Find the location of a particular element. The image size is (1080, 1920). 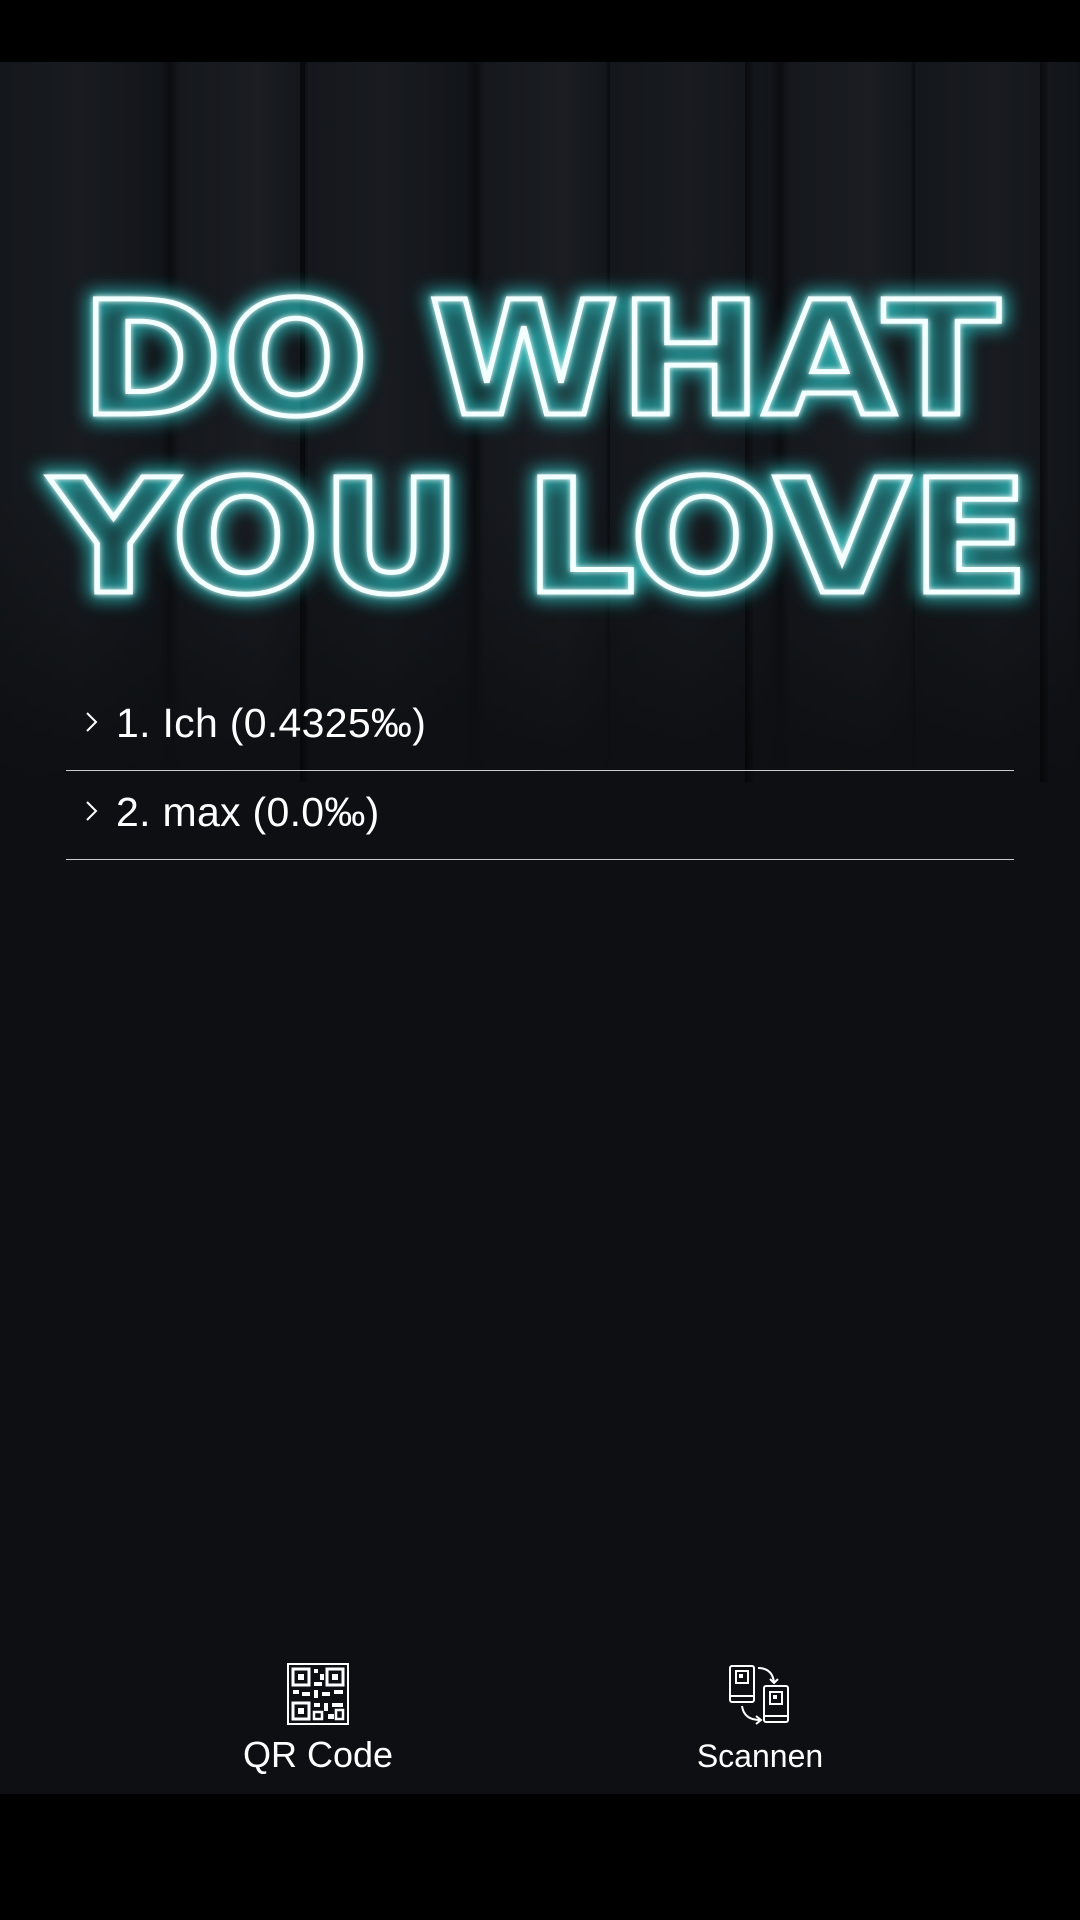

qr-code-button: QR Code is located at coordinates (318, 1722).